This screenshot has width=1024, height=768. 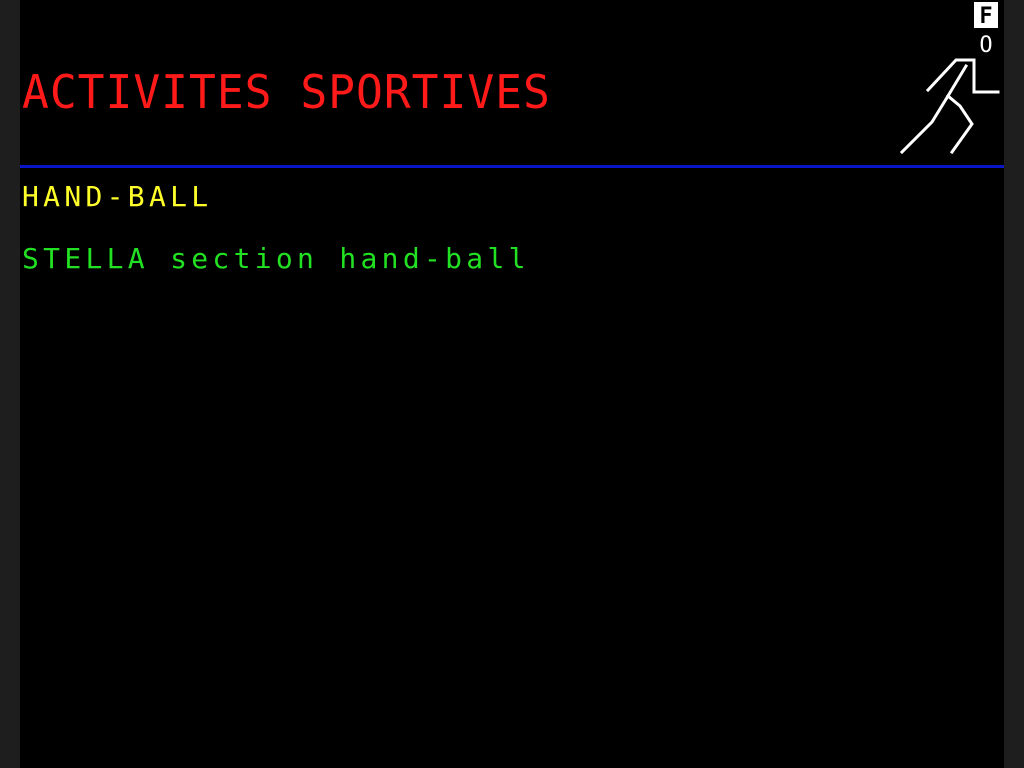 I want to click on running-figure, so click(x=949, y=106).